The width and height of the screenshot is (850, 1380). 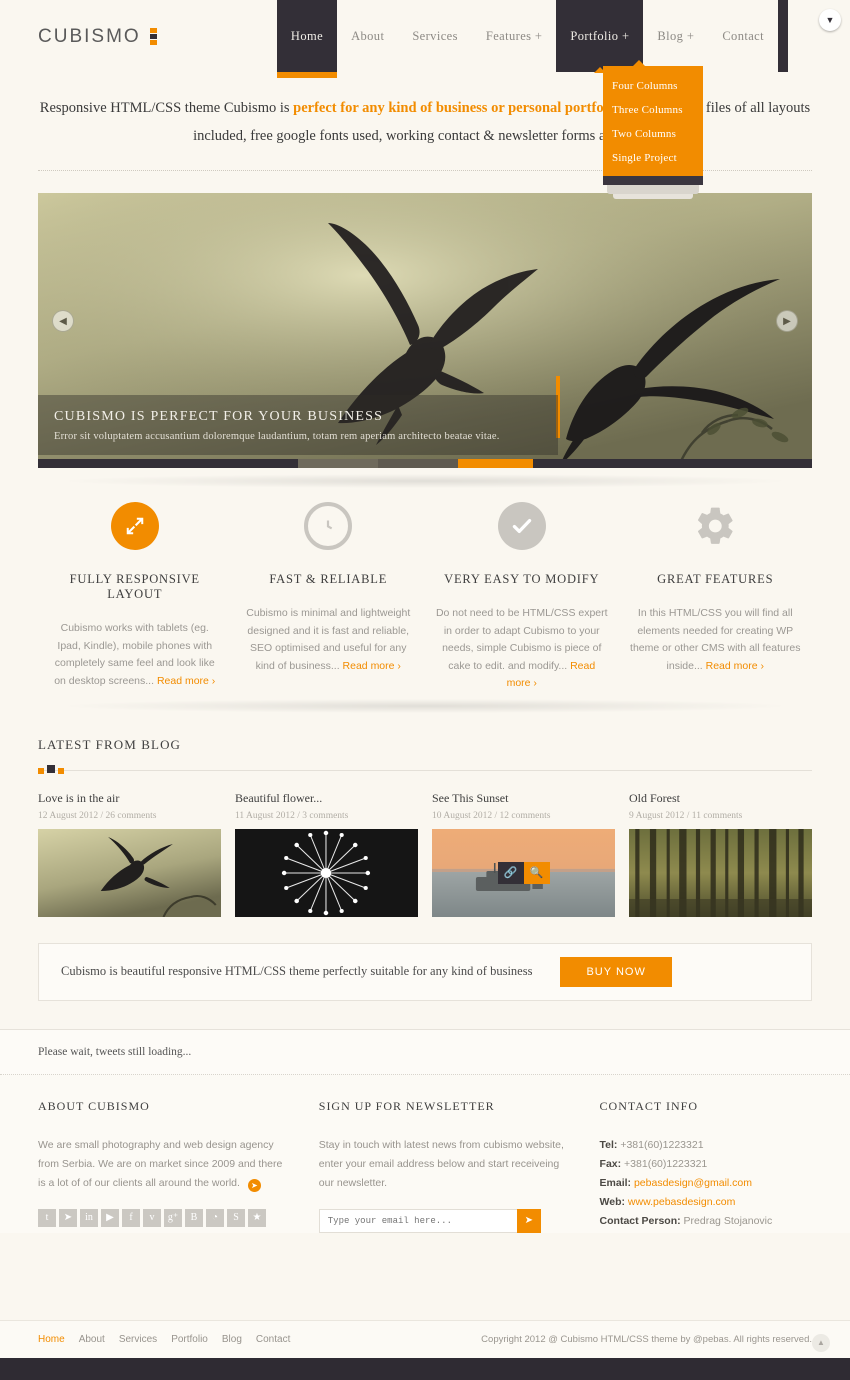 What do you see at coordinates (273, 1339) in the screenshot?
I see `footer-nav-link: Contact` at bounding box center [273, 1339].